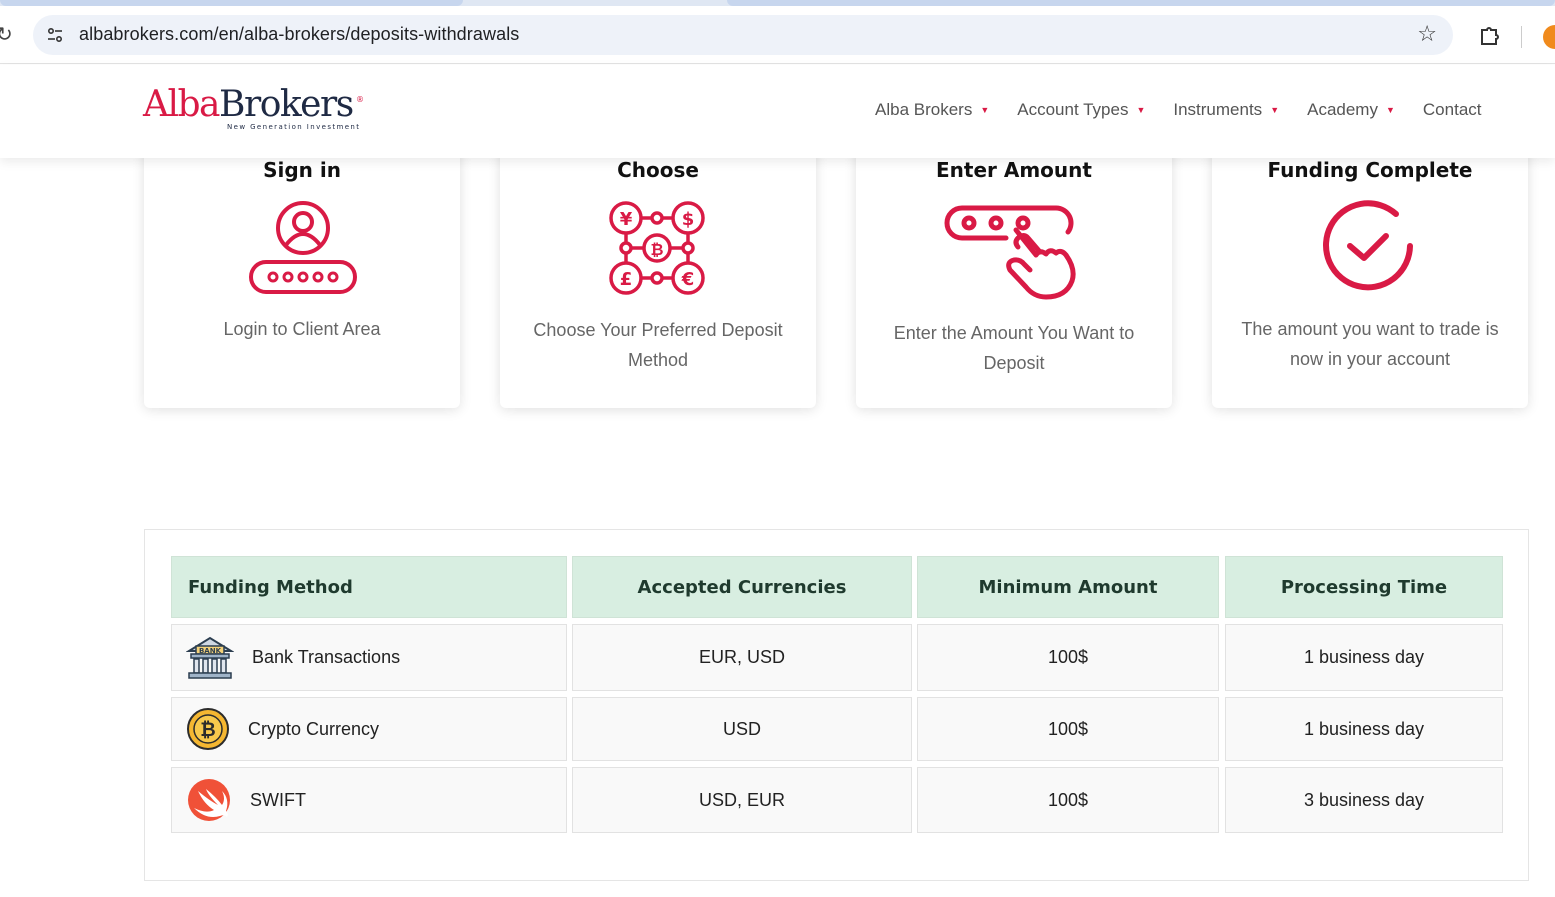 The height and width of the screenshot is (897, 1555). What do you see at coordinates (303, 247) in the screenshot?
I see `user-password-icon` at bounding box center [303, 247].